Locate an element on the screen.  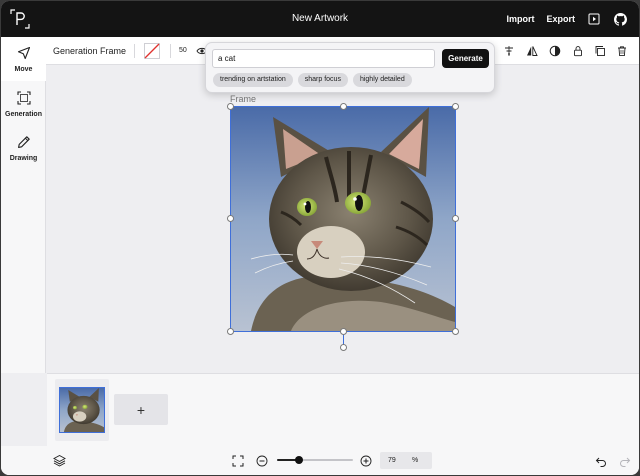
add-artwork-button: + is located at coordinates (141, 409).